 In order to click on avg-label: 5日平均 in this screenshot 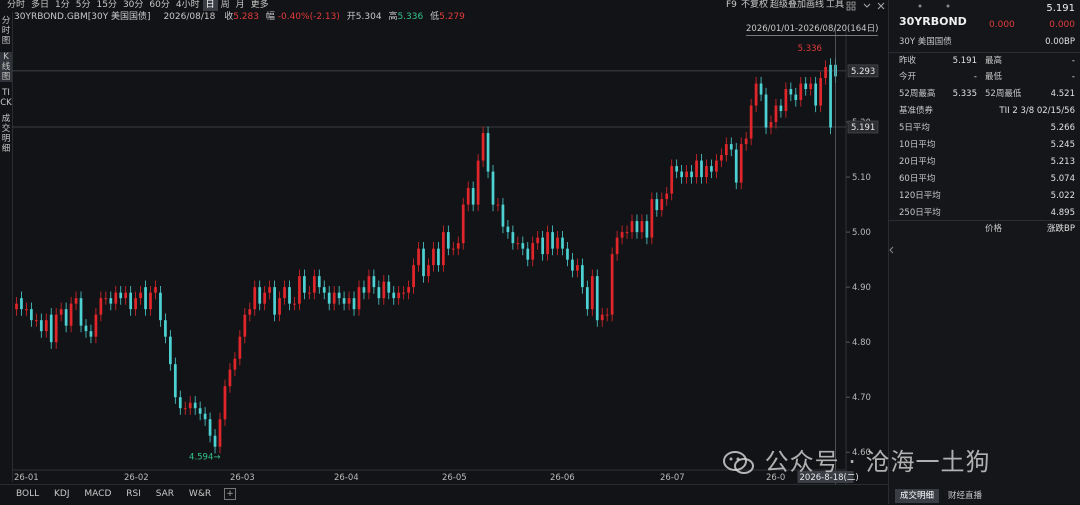, I will do `click(914, 128)`.